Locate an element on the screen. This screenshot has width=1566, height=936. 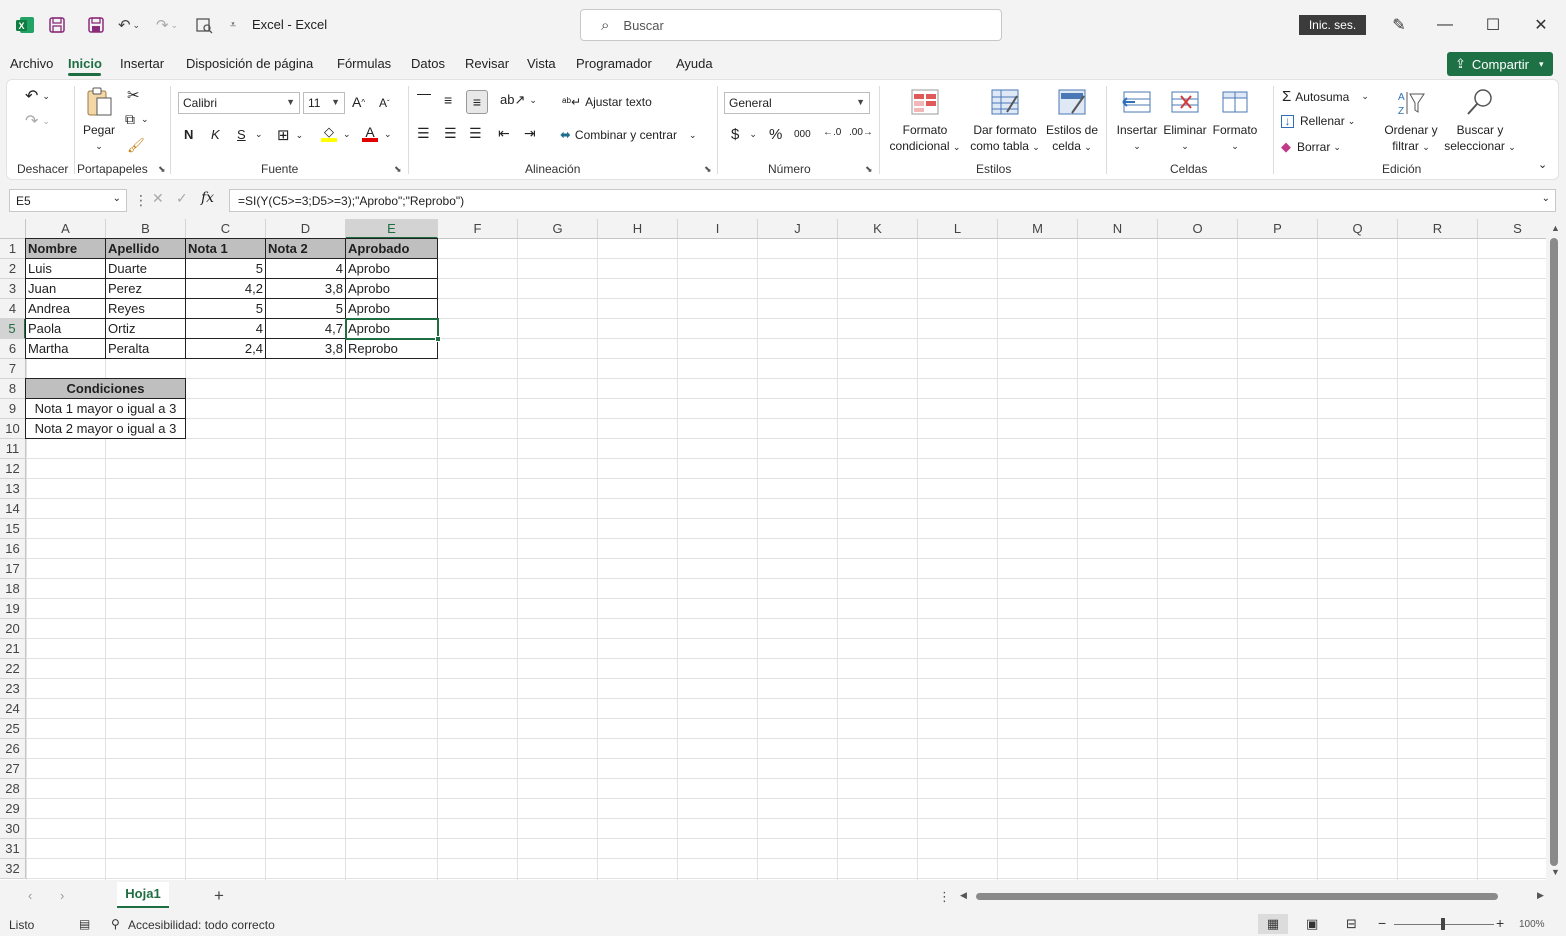
cell-a5: Paola is located at coordinates (65, 328).